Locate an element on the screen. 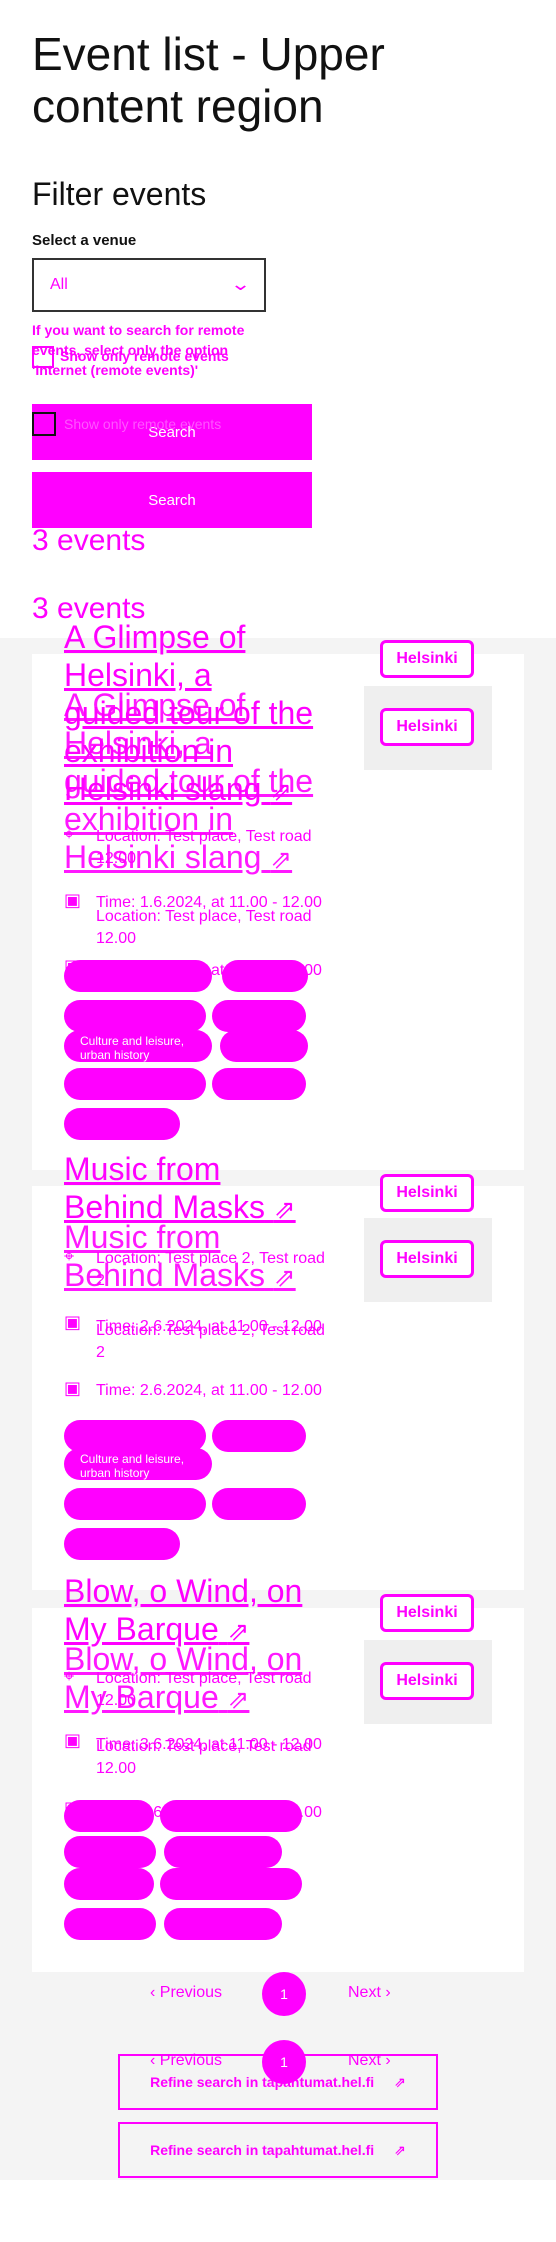 This screenshot has height=2242, width=556. remote-events-checkbox-label-duplicate: Show only remote events is located at coordinates (143, 424).